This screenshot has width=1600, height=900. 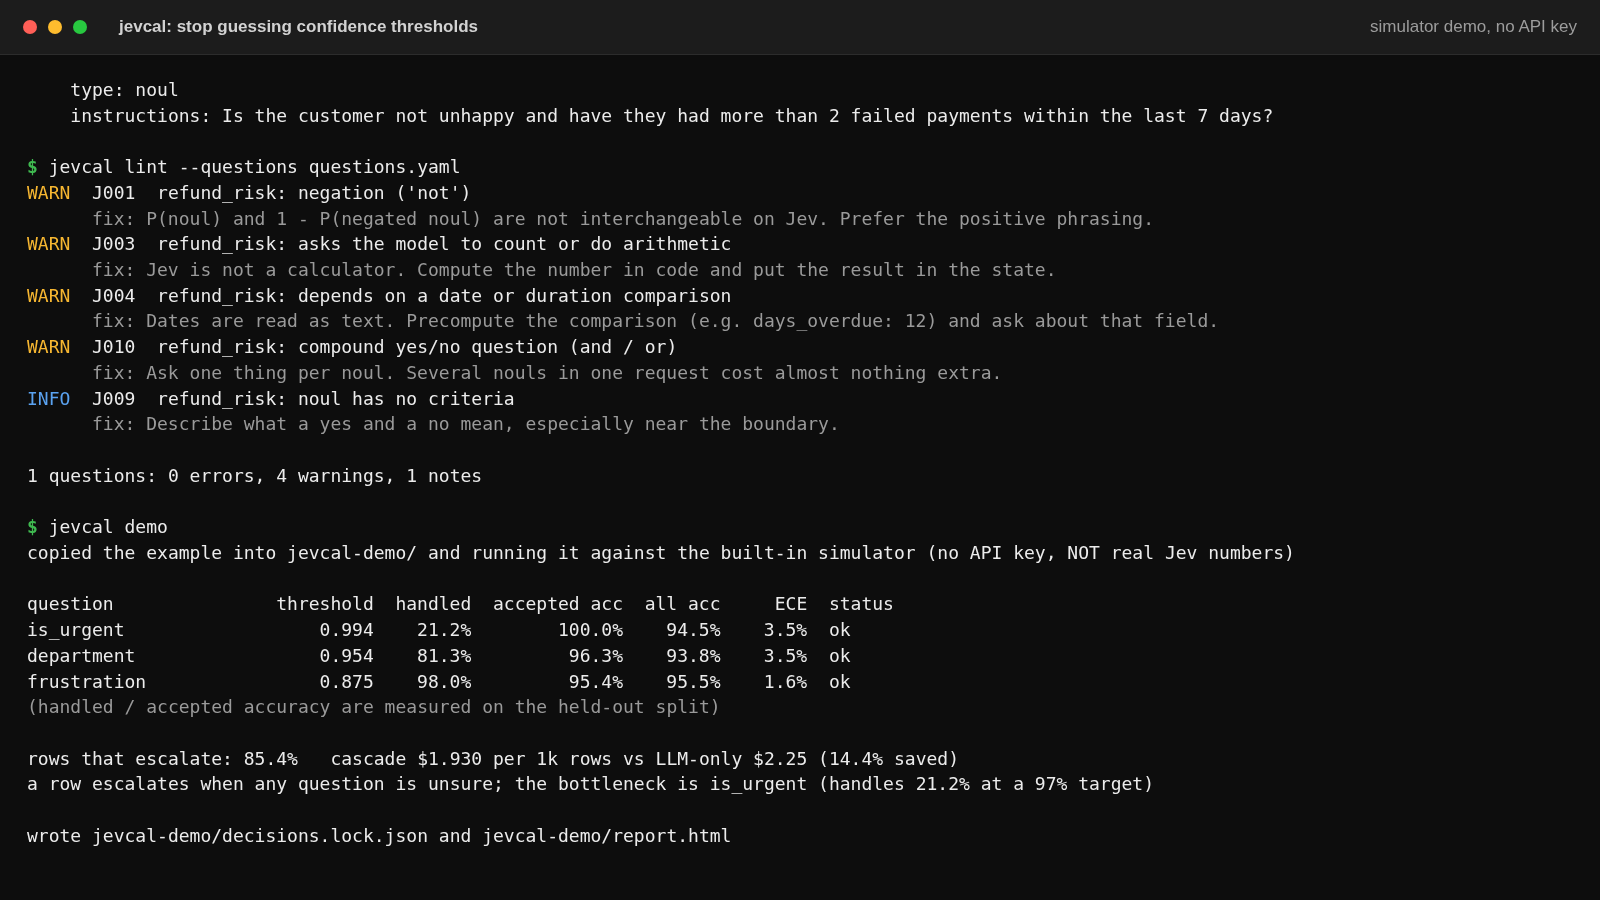 I want to click on table-cell-text: 94.5%, so click(x=693, y=630).